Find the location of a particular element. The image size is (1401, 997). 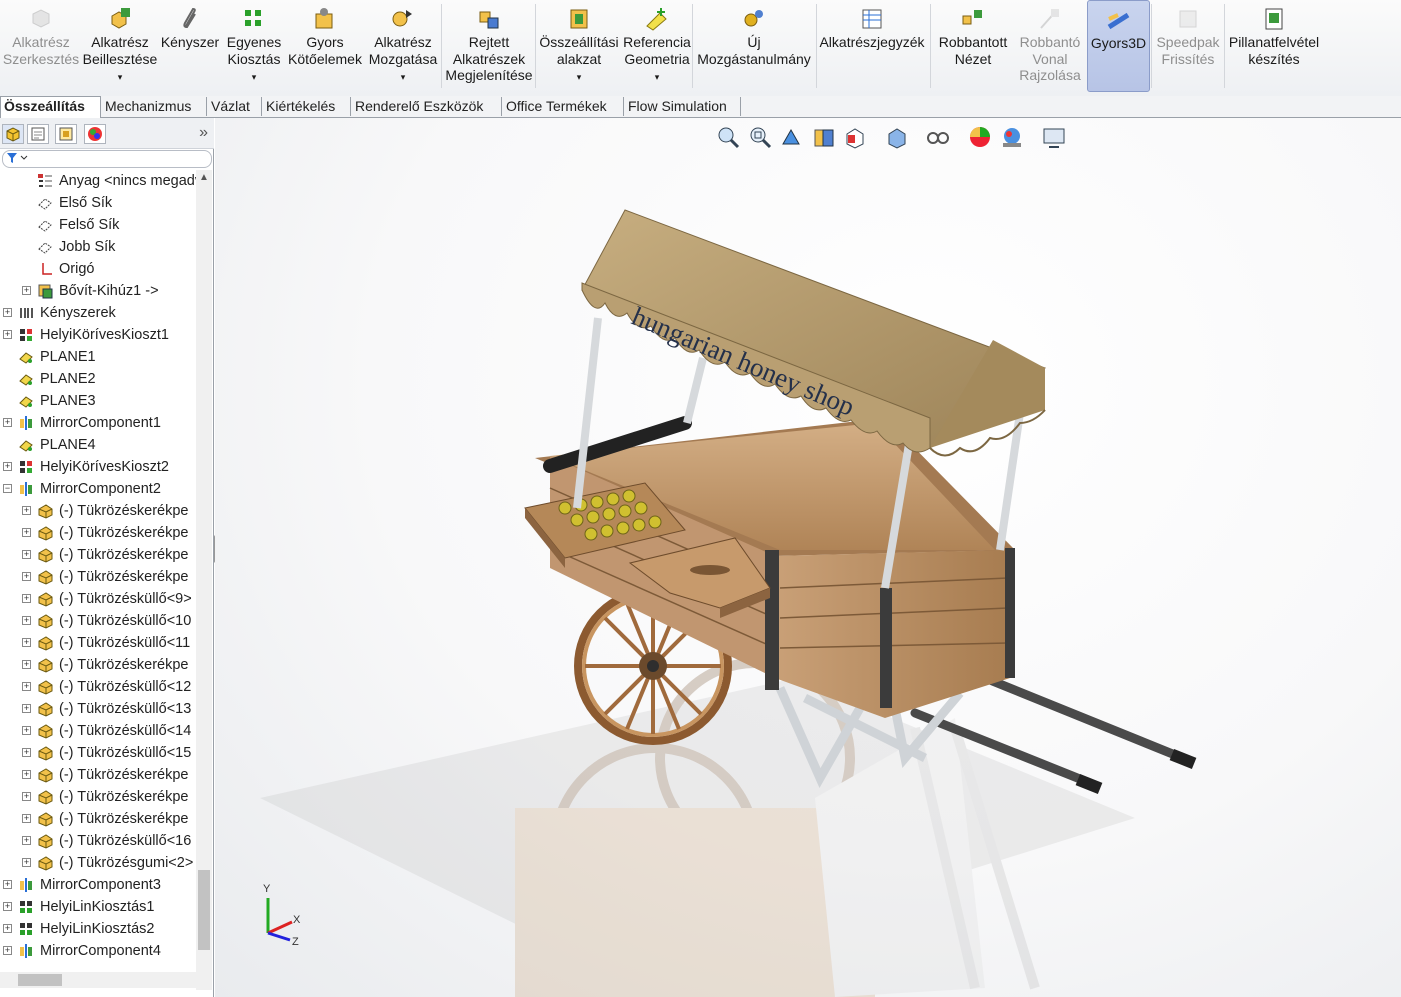

tree-item: + (-) Tükrözésküllő<9> is located at coordinates (98, 599).